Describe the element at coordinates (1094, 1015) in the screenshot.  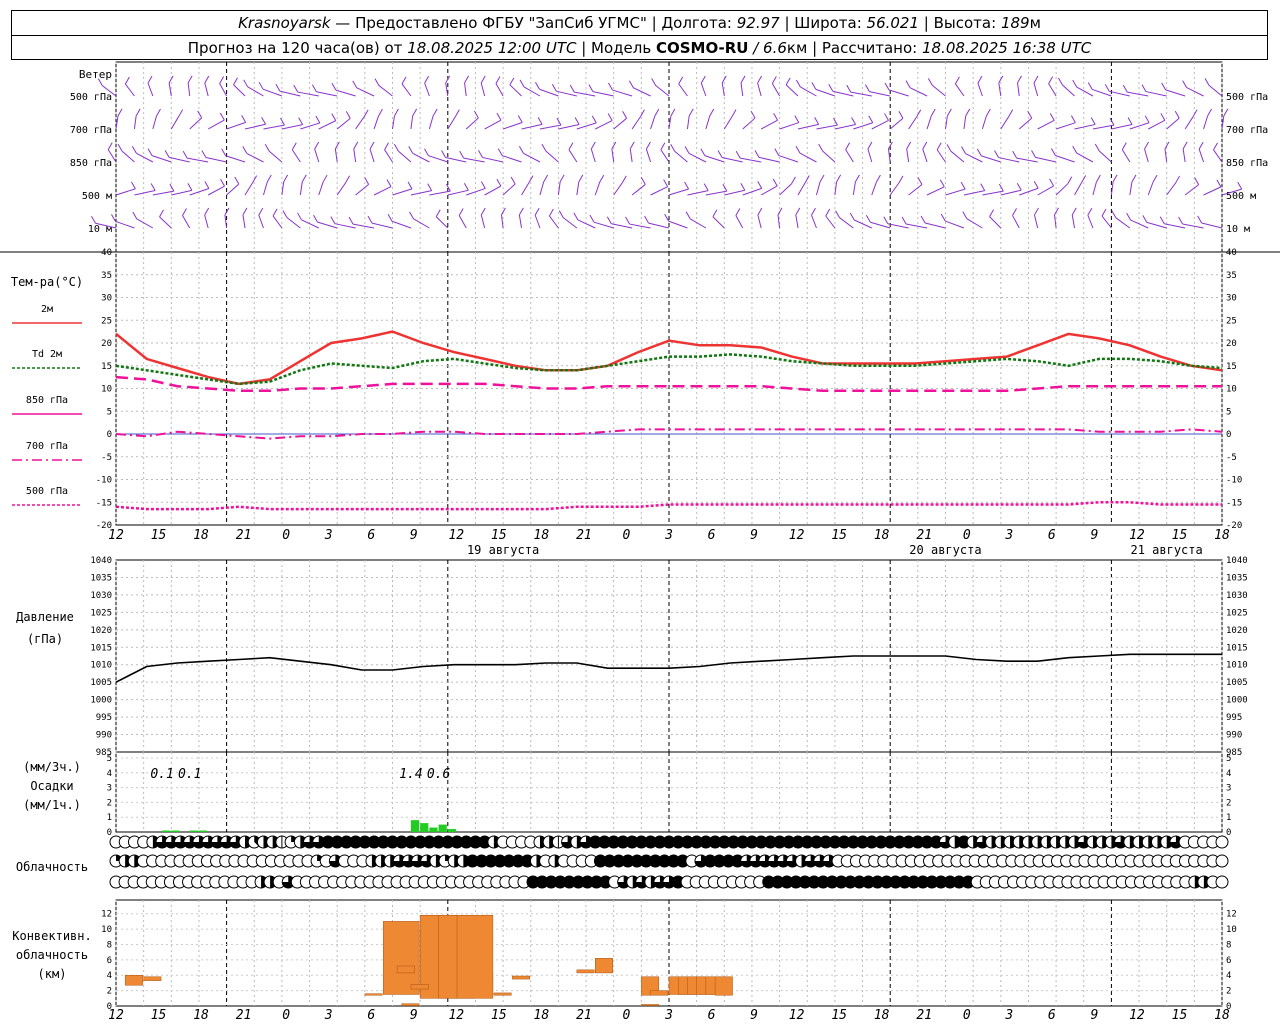
I see `time-tick-label-bottom: 9` at that location.